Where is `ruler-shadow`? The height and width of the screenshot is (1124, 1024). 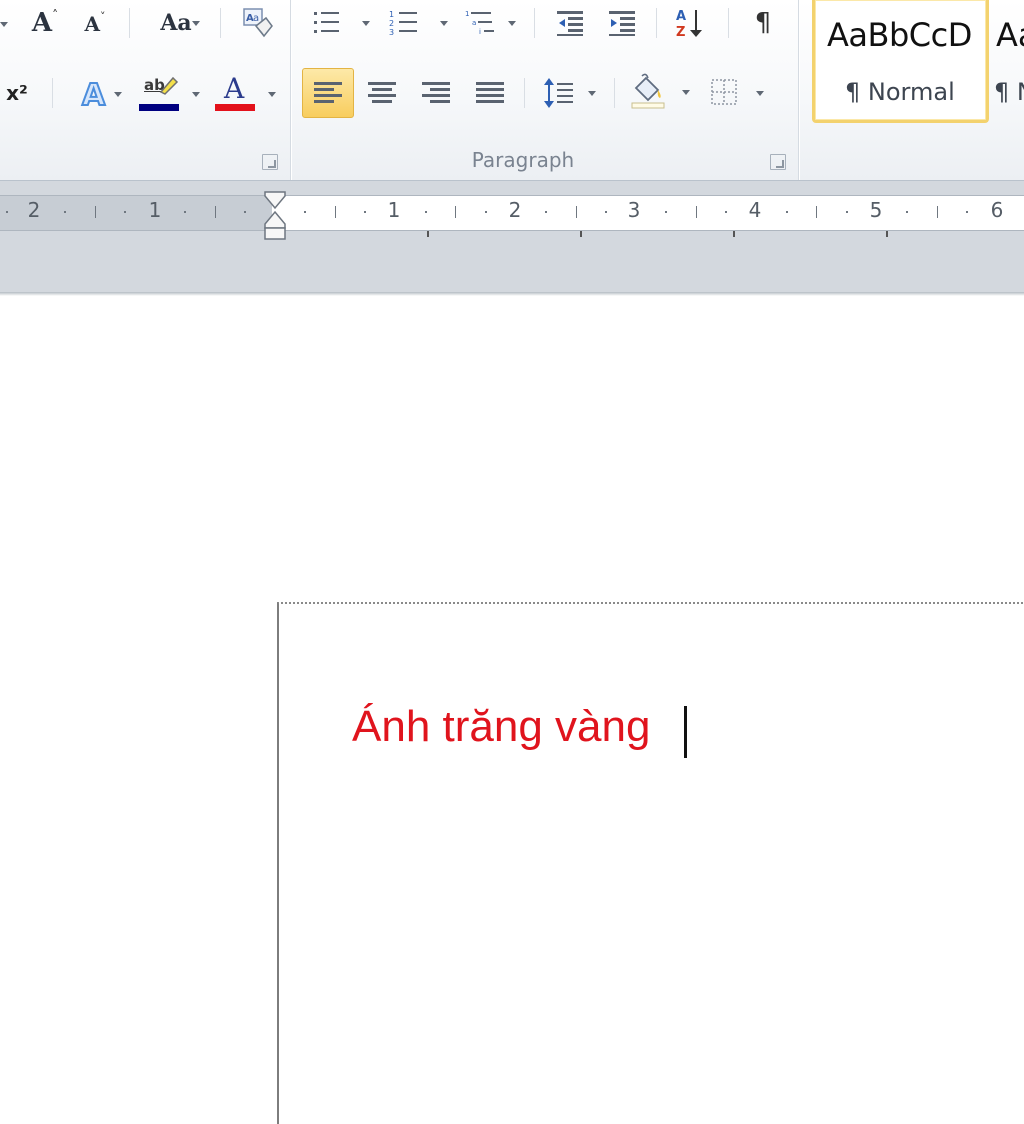
ruler-shadow is located at coordinates (512, 294).